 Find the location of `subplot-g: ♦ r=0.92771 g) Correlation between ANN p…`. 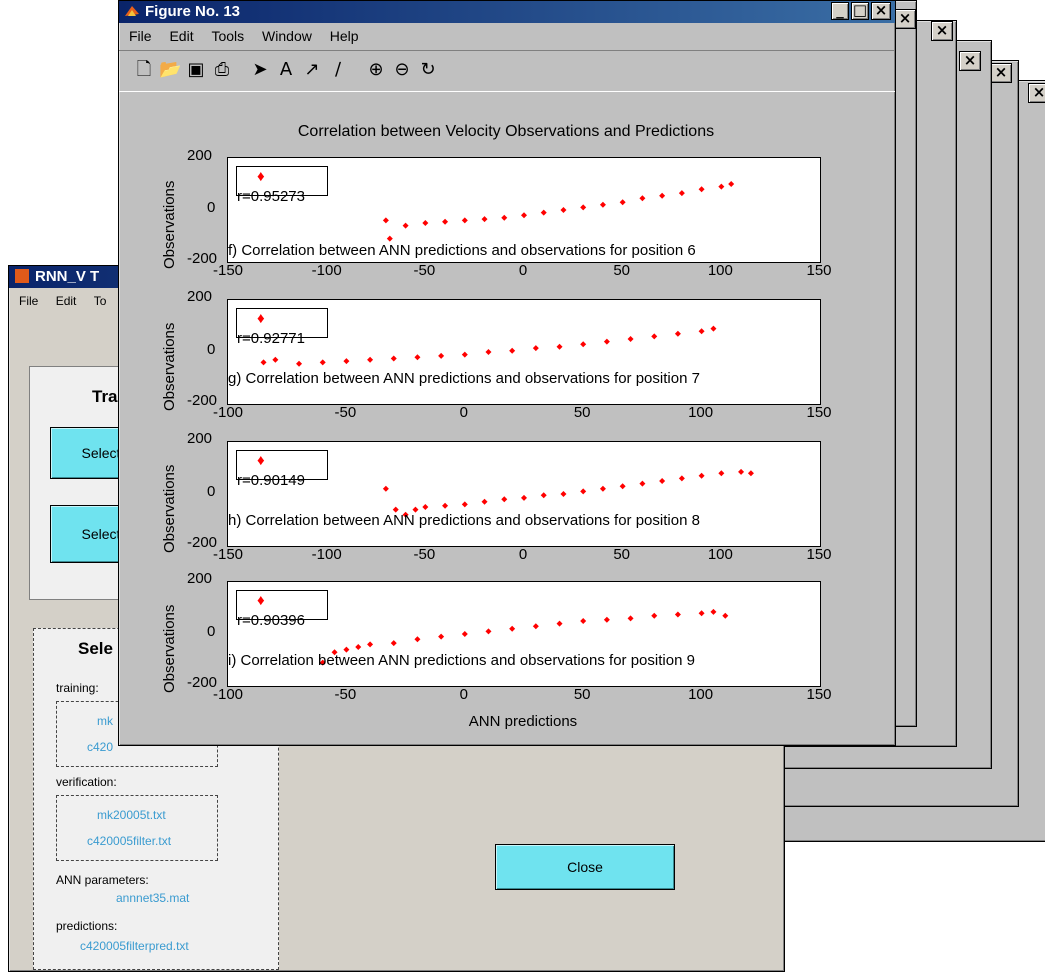

subplot-g: ♦ r=0.92771 g) Correlation between ANN p… is located at coordinates (524, 352).